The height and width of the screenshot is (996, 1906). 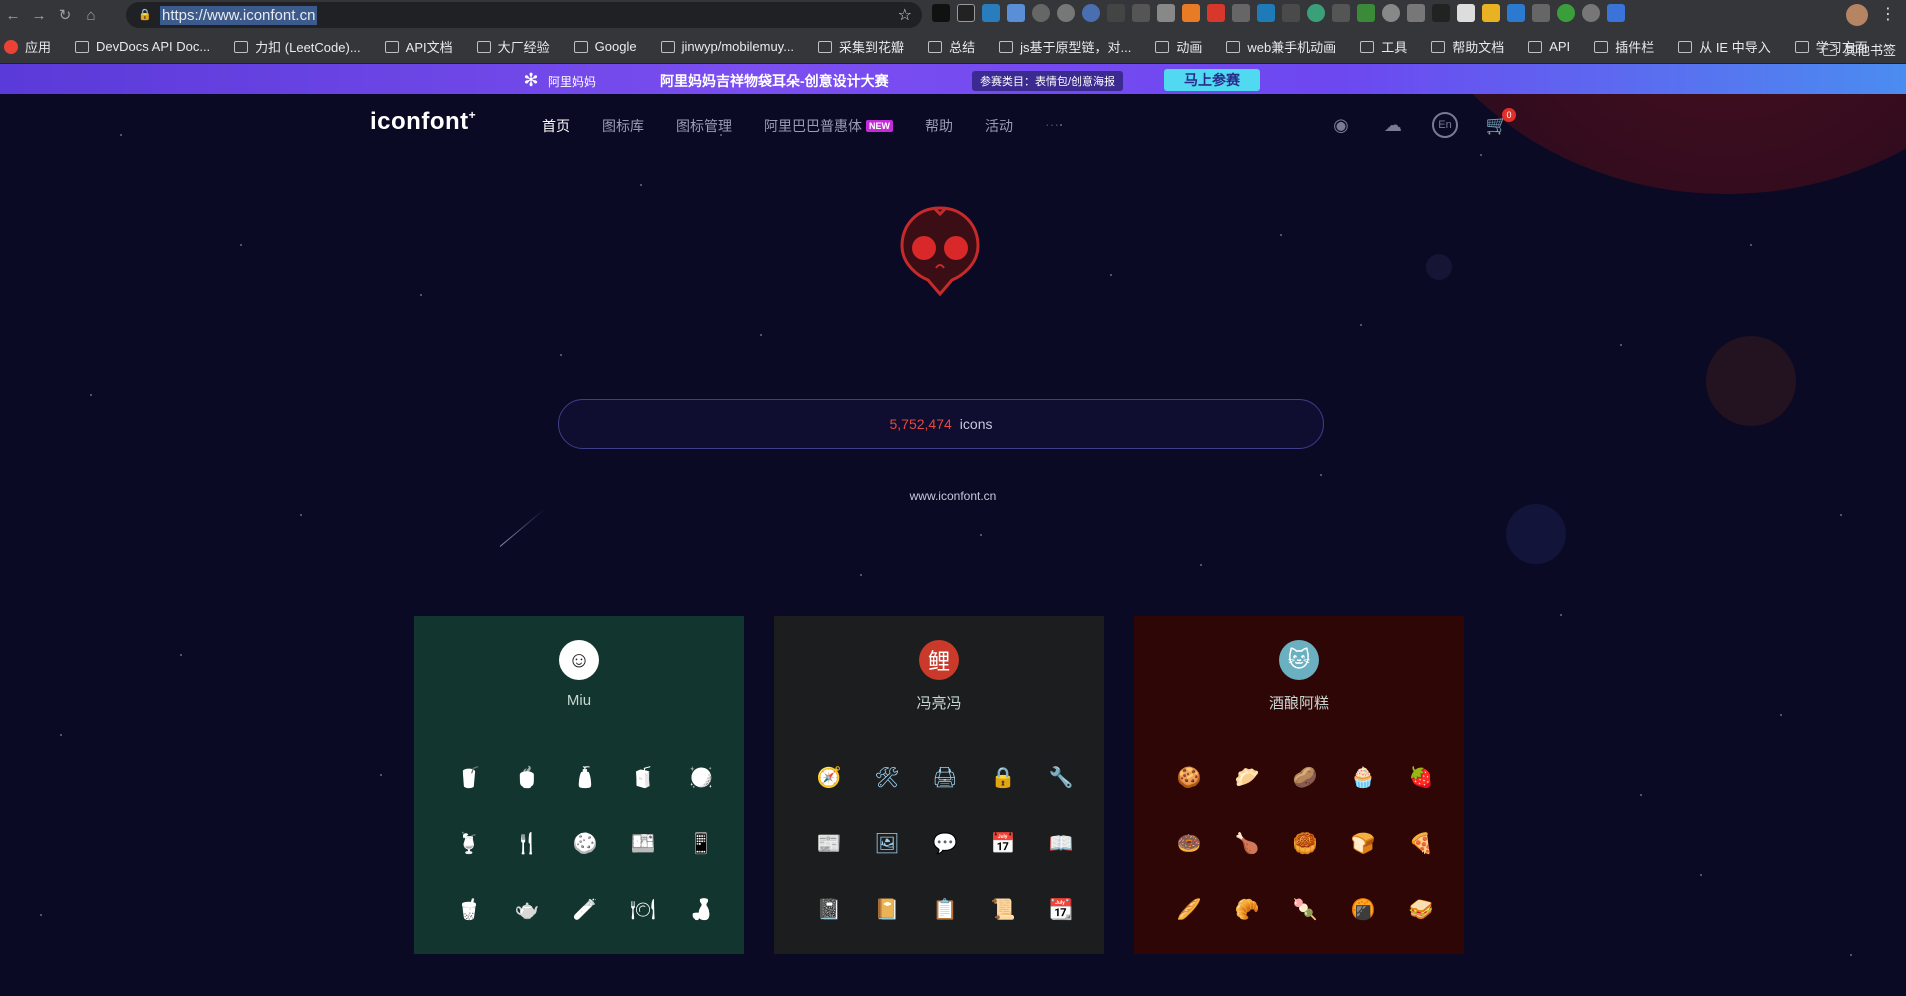 What do you see at coordinates (829, 909) in the screenshot?
I see `collection-icon: 📓` at bounding box center [829, 909].